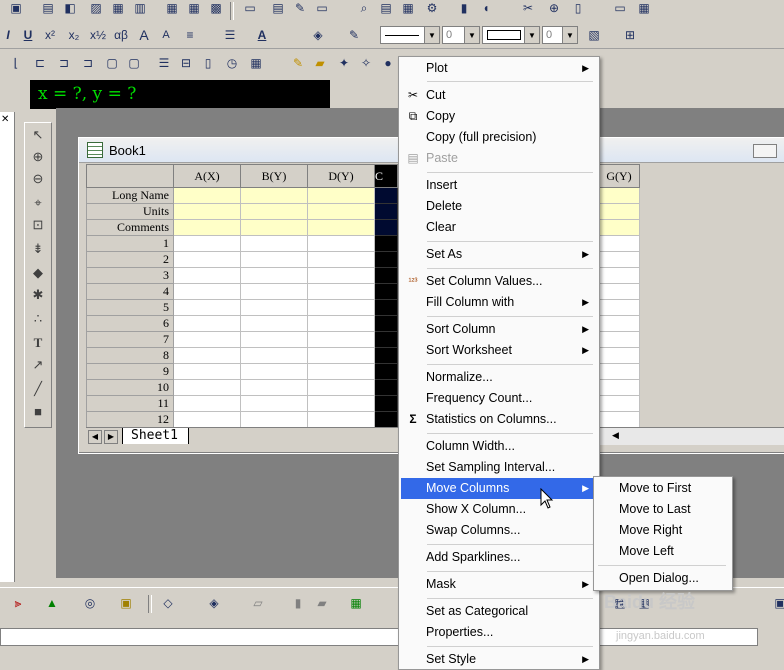 Image resolution: width=784 pixels, height=670 pixels. Describe the element at coordinates (16, 63) in the screenshot. I see `align-left-icon: ⌊` at that location.